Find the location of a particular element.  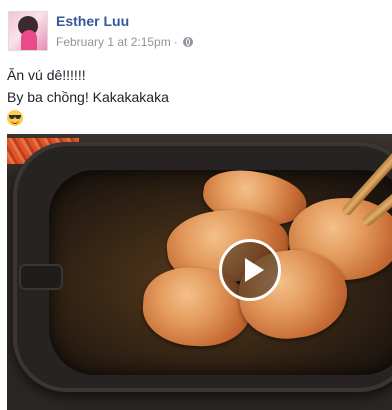

sunglasses-emoji-icon is located at coordinates (15, 118).